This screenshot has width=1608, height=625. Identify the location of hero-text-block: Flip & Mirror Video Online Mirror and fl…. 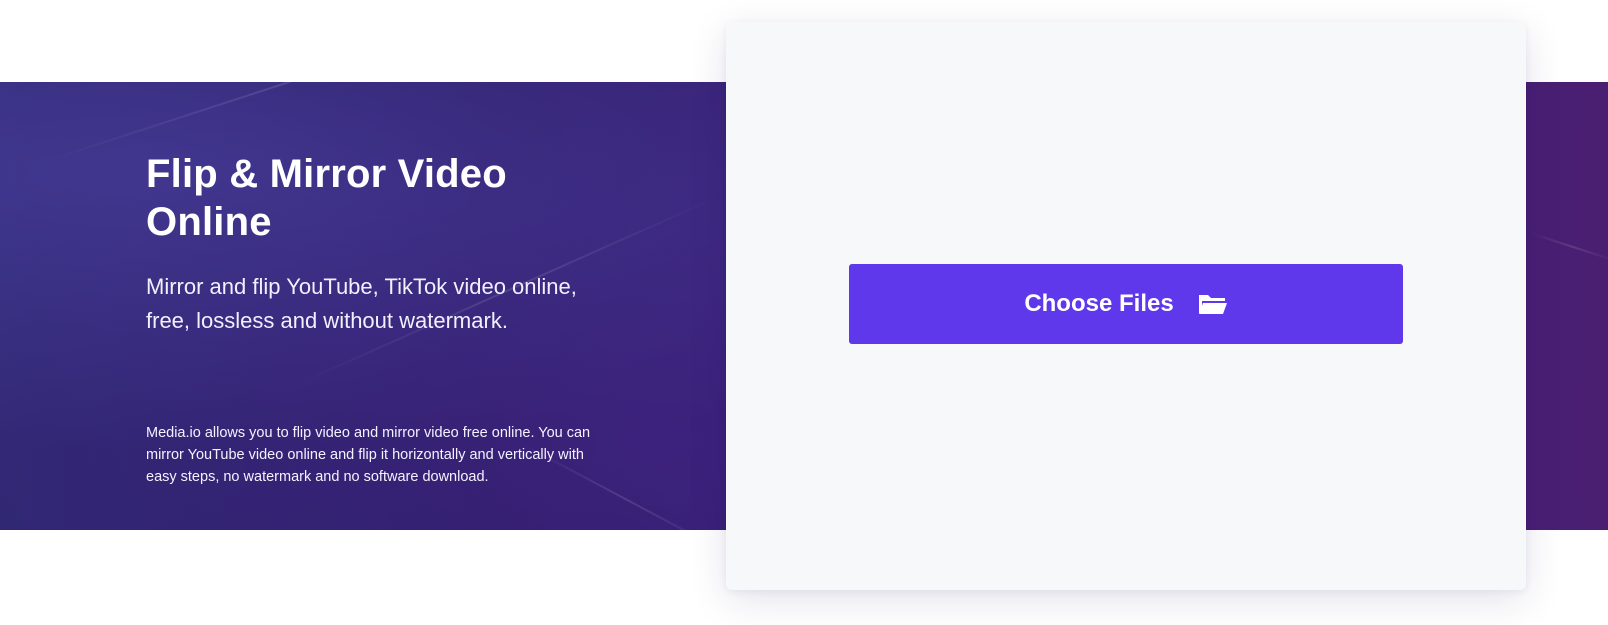
(386, 244).